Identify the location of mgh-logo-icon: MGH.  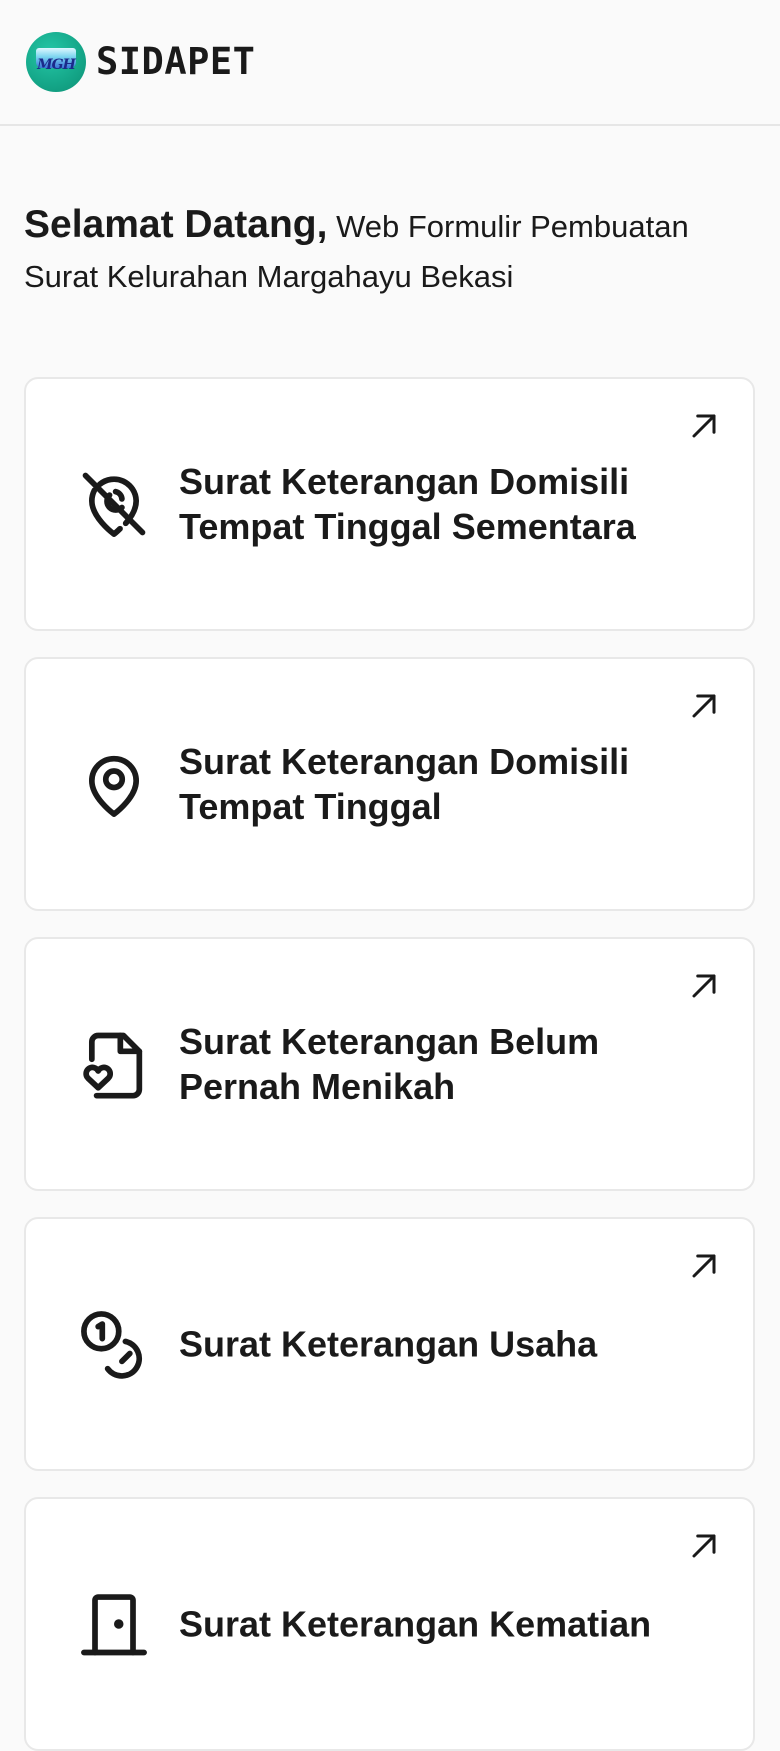
(56, 62).